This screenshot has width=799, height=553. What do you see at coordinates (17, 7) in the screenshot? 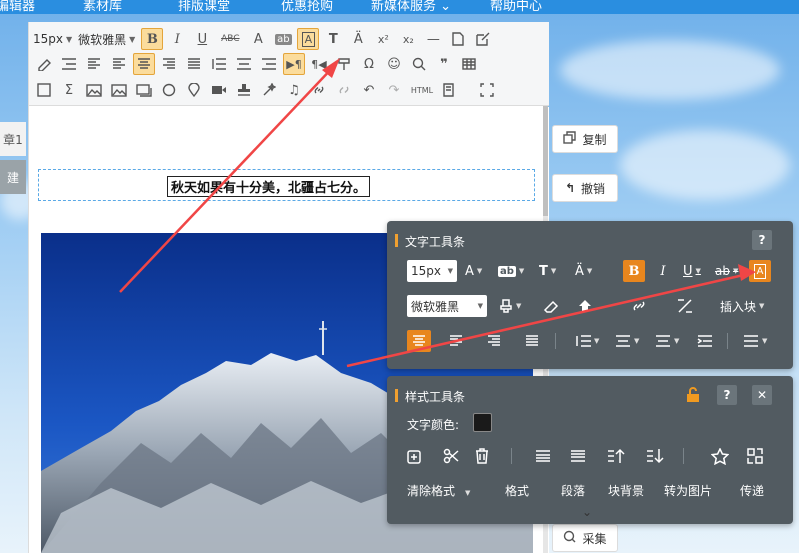
I see `nav-editor: 编辑器` at bounding box center [17, 7].